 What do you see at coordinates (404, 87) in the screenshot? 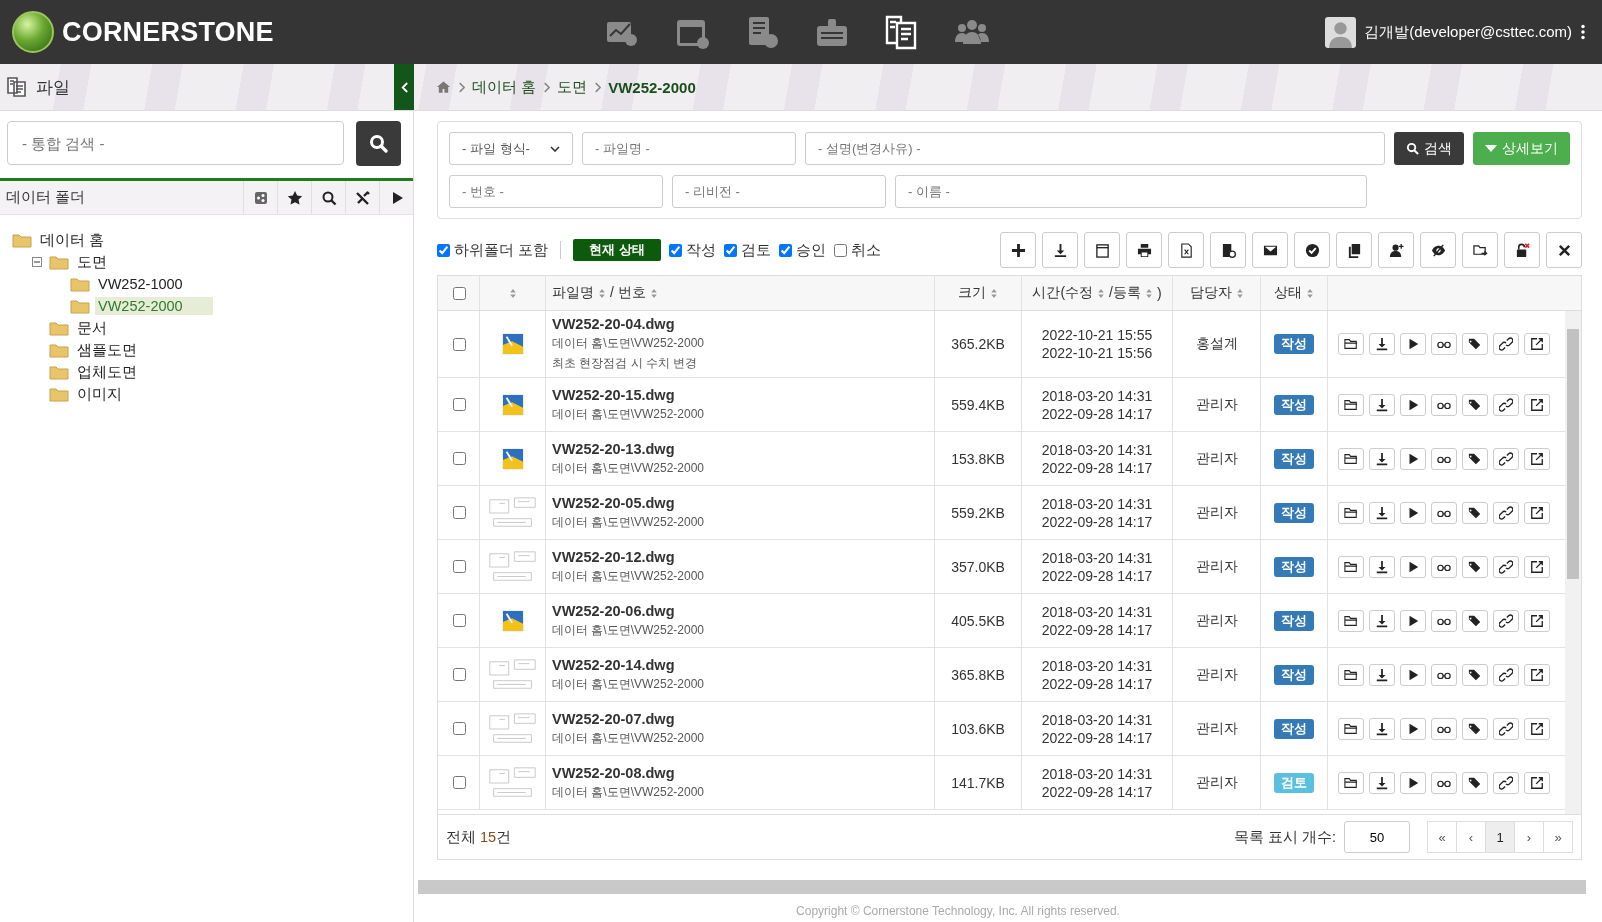
I see `collapse-sidebar-button` at bounding box center [404, 87].